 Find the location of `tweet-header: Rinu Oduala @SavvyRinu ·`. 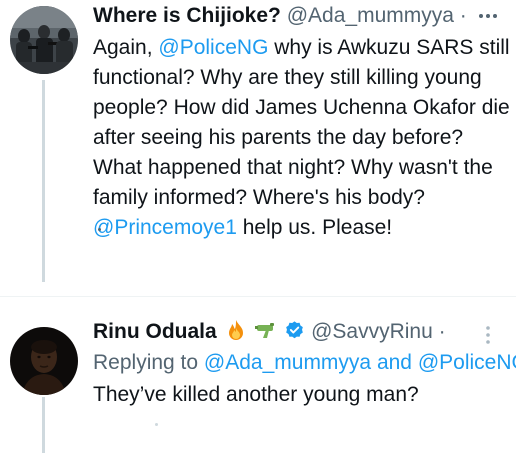

tweet-header: Rinu Oduala @SavvyRinu · is located at coordinates (269, 332).